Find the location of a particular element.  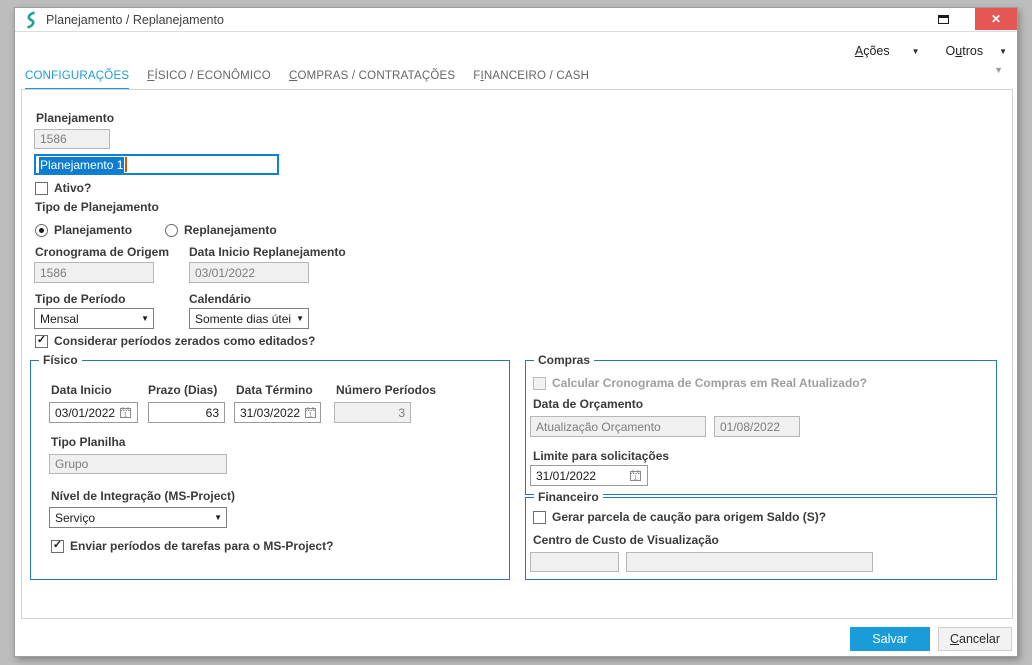

maximize-button is located at coordinates (943, 19).